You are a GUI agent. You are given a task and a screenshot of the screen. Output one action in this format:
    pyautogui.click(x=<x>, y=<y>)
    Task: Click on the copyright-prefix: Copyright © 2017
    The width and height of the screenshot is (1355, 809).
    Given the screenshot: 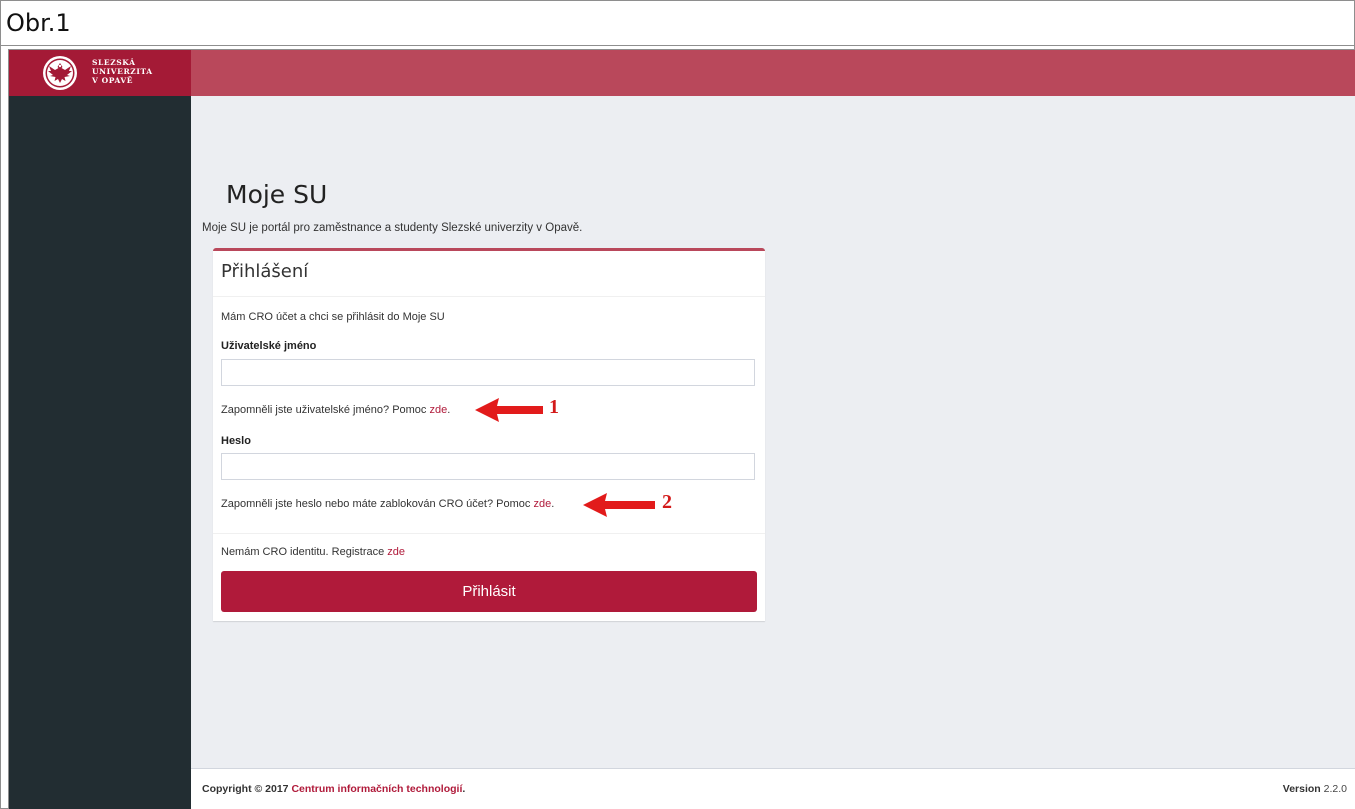 What is the action you would take?
    pyautogui.click(x=245, y=789)
    